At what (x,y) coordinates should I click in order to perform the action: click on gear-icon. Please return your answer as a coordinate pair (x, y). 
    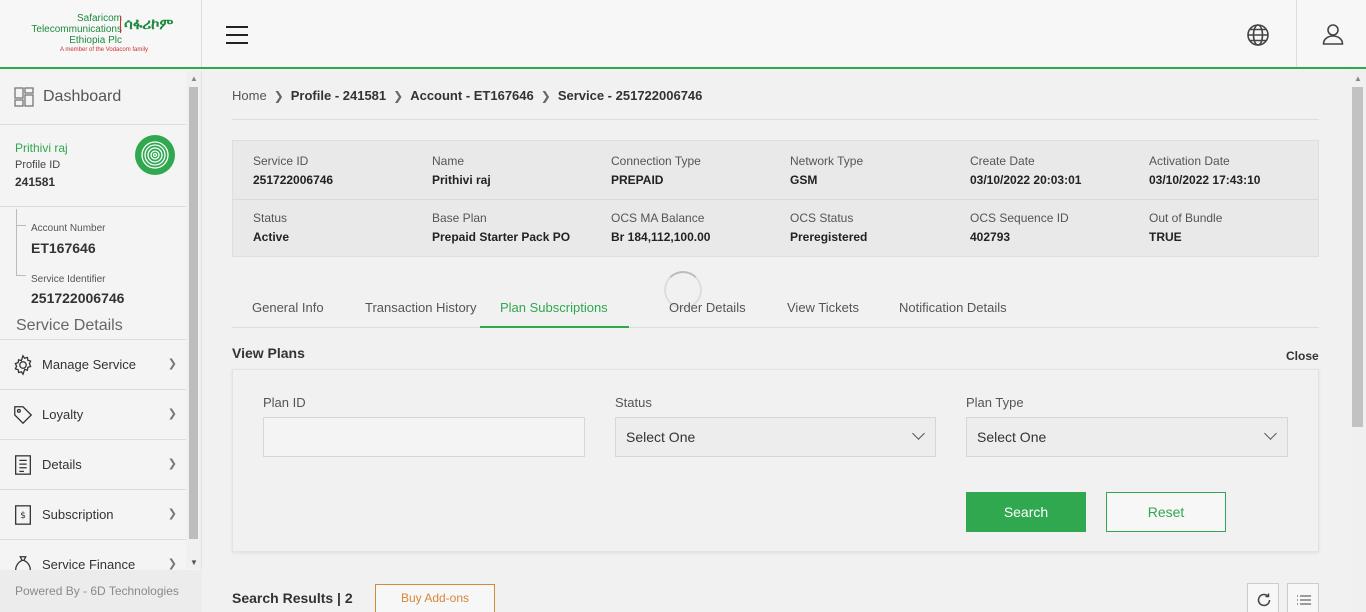
    Looking at the image, I should click on (23, 364).